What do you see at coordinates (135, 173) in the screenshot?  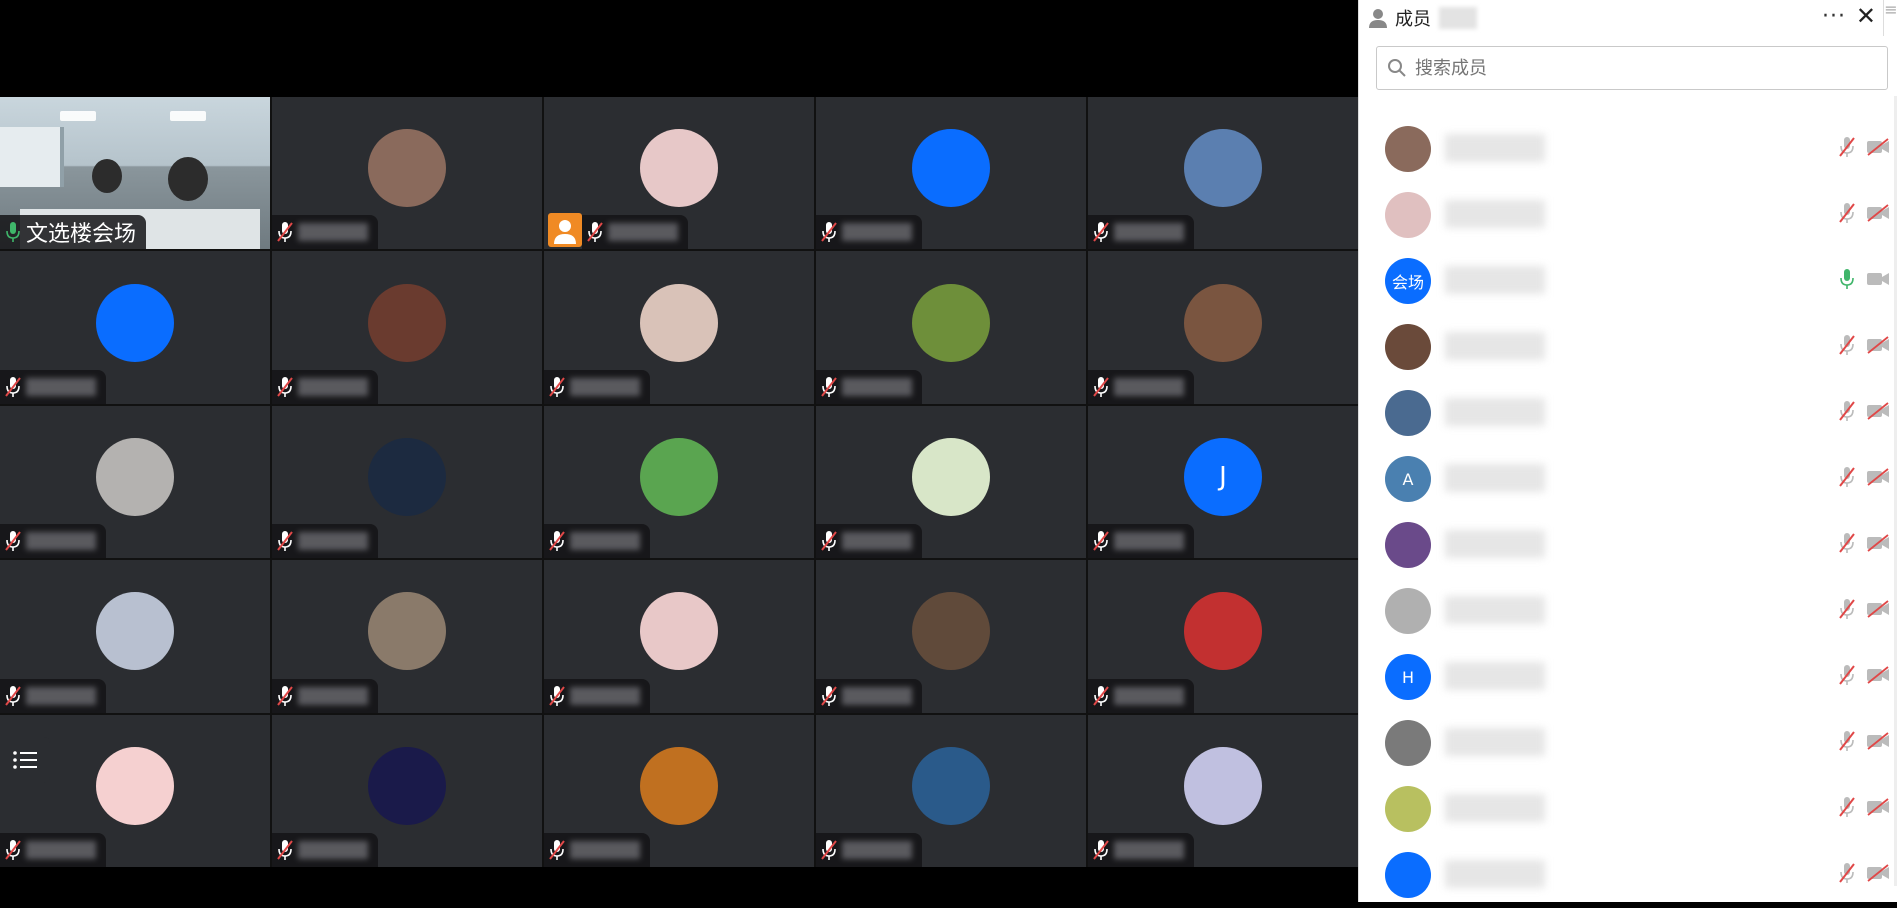 I see `video-tile: 文选楼会场` at bounding box center [135, 173].